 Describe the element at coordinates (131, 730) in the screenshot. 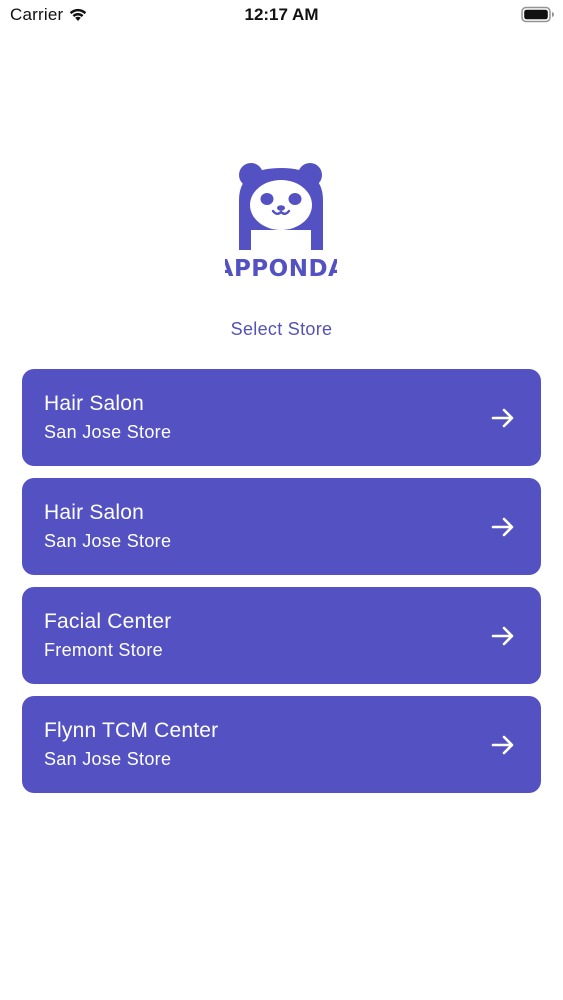

I see `store-name: Flynn TCM Center` at that location.